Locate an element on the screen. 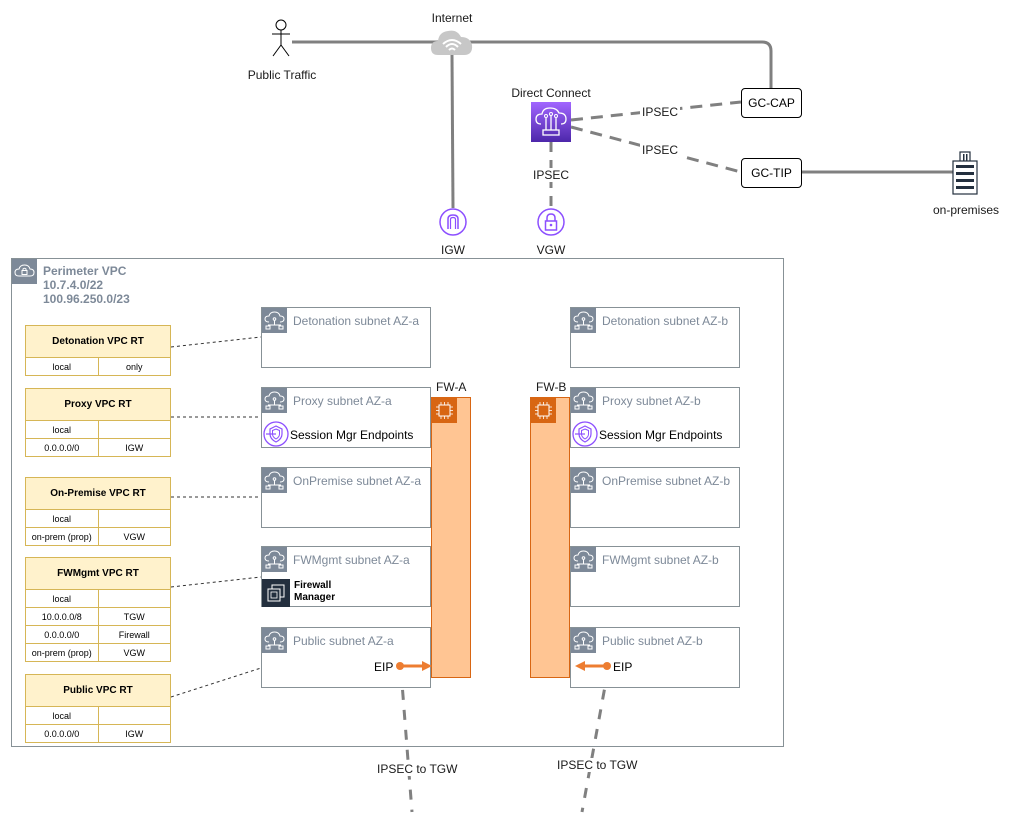  vpc-cidr: 100.96.250.0/23 is located at coordinates (86, 299).